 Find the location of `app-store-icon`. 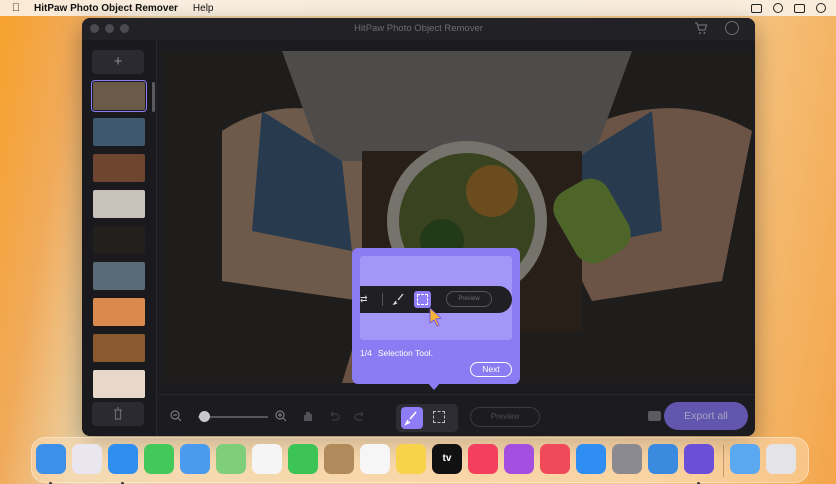

app-store-icon is located at coordinates (591, 459).